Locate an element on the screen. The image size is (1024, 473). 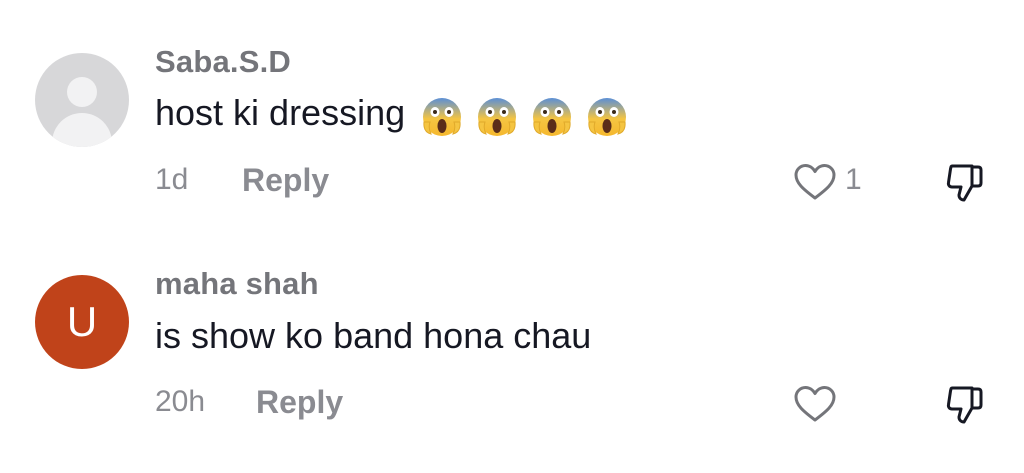
avatar is located at coordinates (82, 100).